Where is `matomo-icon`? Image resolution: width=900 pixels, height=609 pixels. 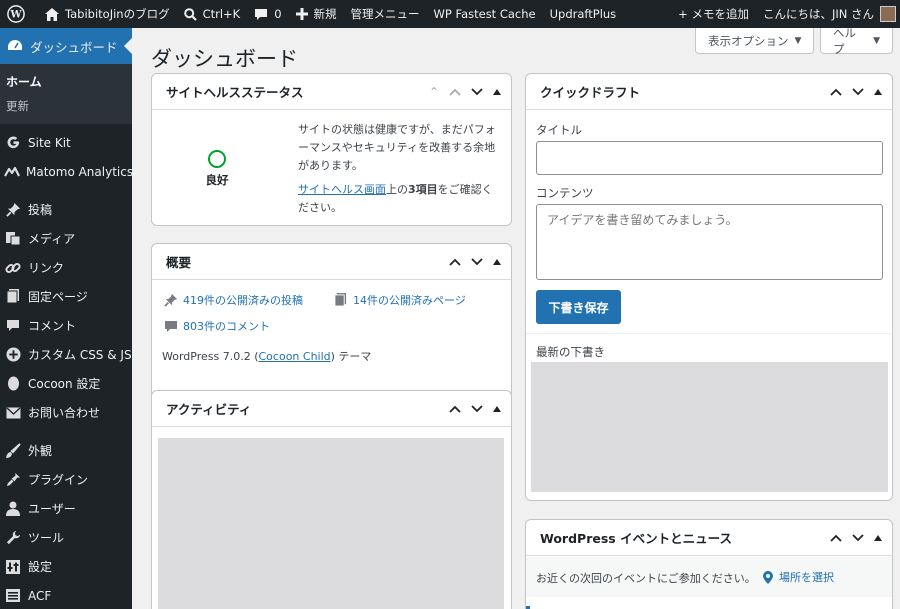 matomo-icon is located at coordinates (12, 172).